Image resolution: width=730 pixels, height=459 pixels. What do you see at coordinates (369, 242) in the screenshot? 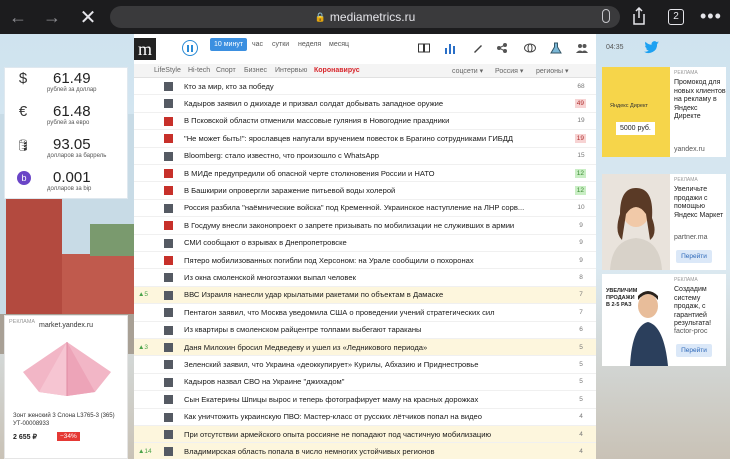
I see `news-title: СМИ сообщают о взрывах в Днепропетровске` at bounding box center [369, 242].